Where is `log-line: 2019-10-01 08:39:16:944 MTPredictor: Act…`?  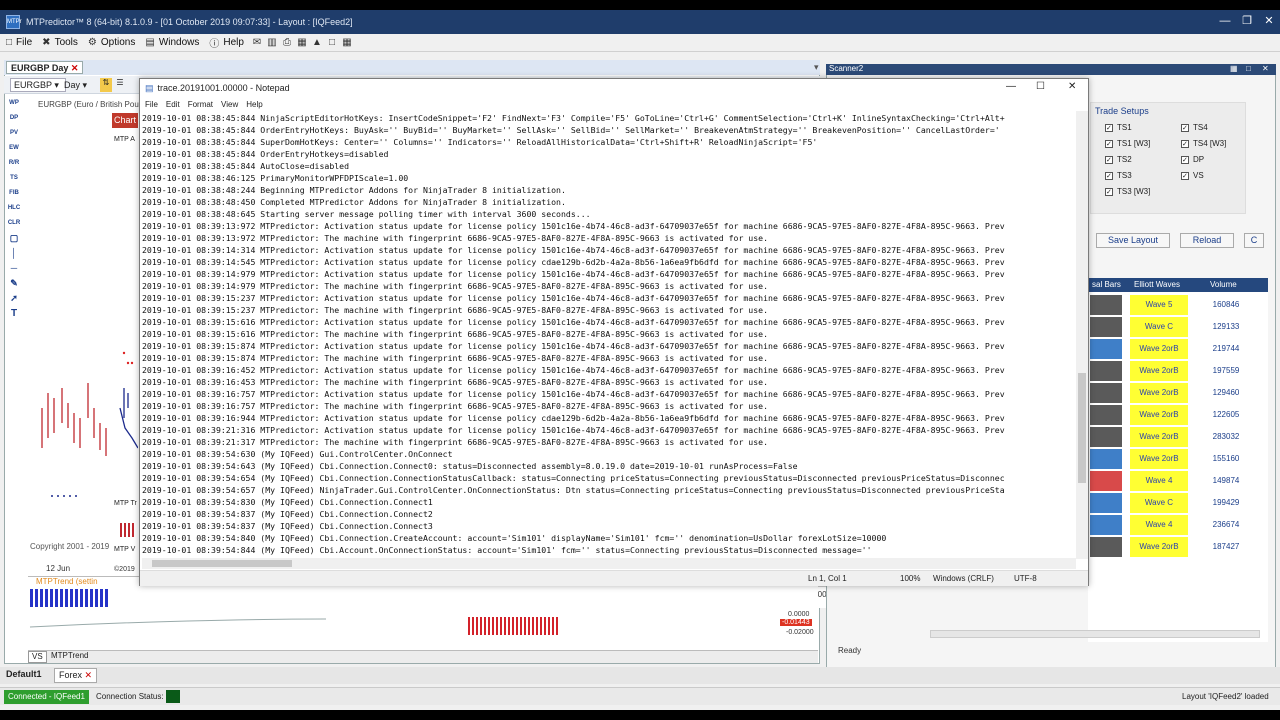 log-line: 2019-10-01 08:39:16:944 MTPredictor: Act… is located at coordinates (573, 418).